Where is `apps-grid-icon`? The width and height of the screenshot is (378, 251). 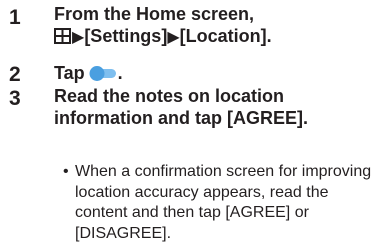
apps-grid-icon is located at coordinates (62, 38).